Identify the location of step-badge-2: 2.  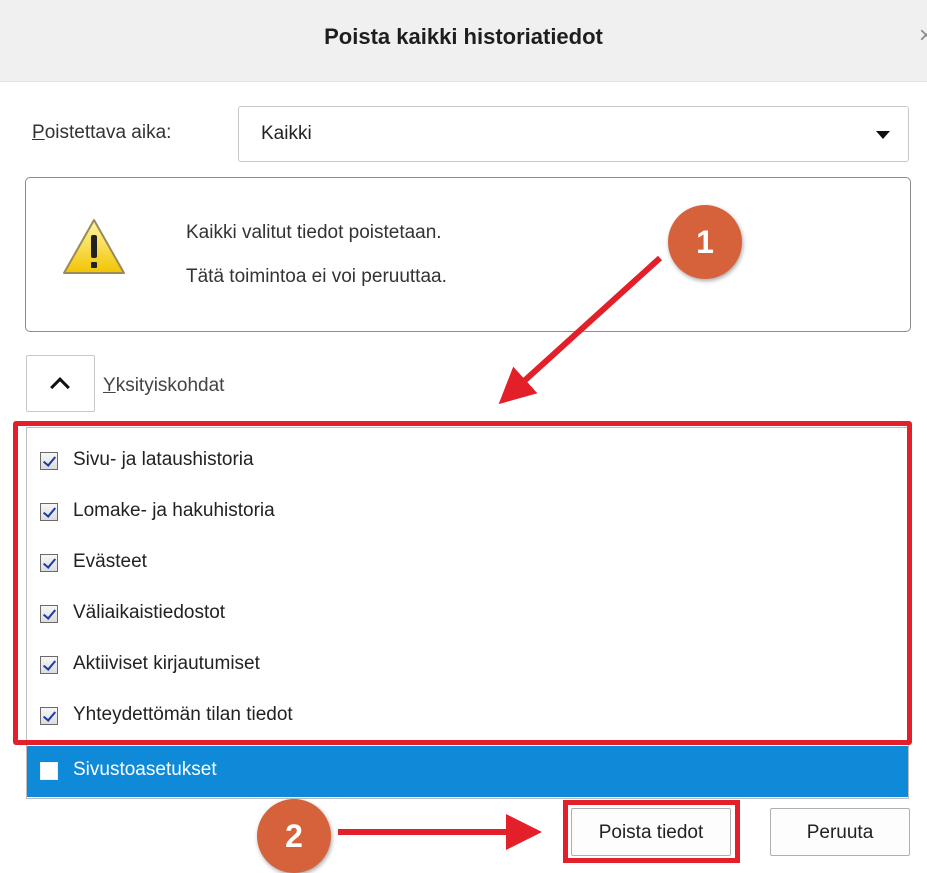
(294, 836).